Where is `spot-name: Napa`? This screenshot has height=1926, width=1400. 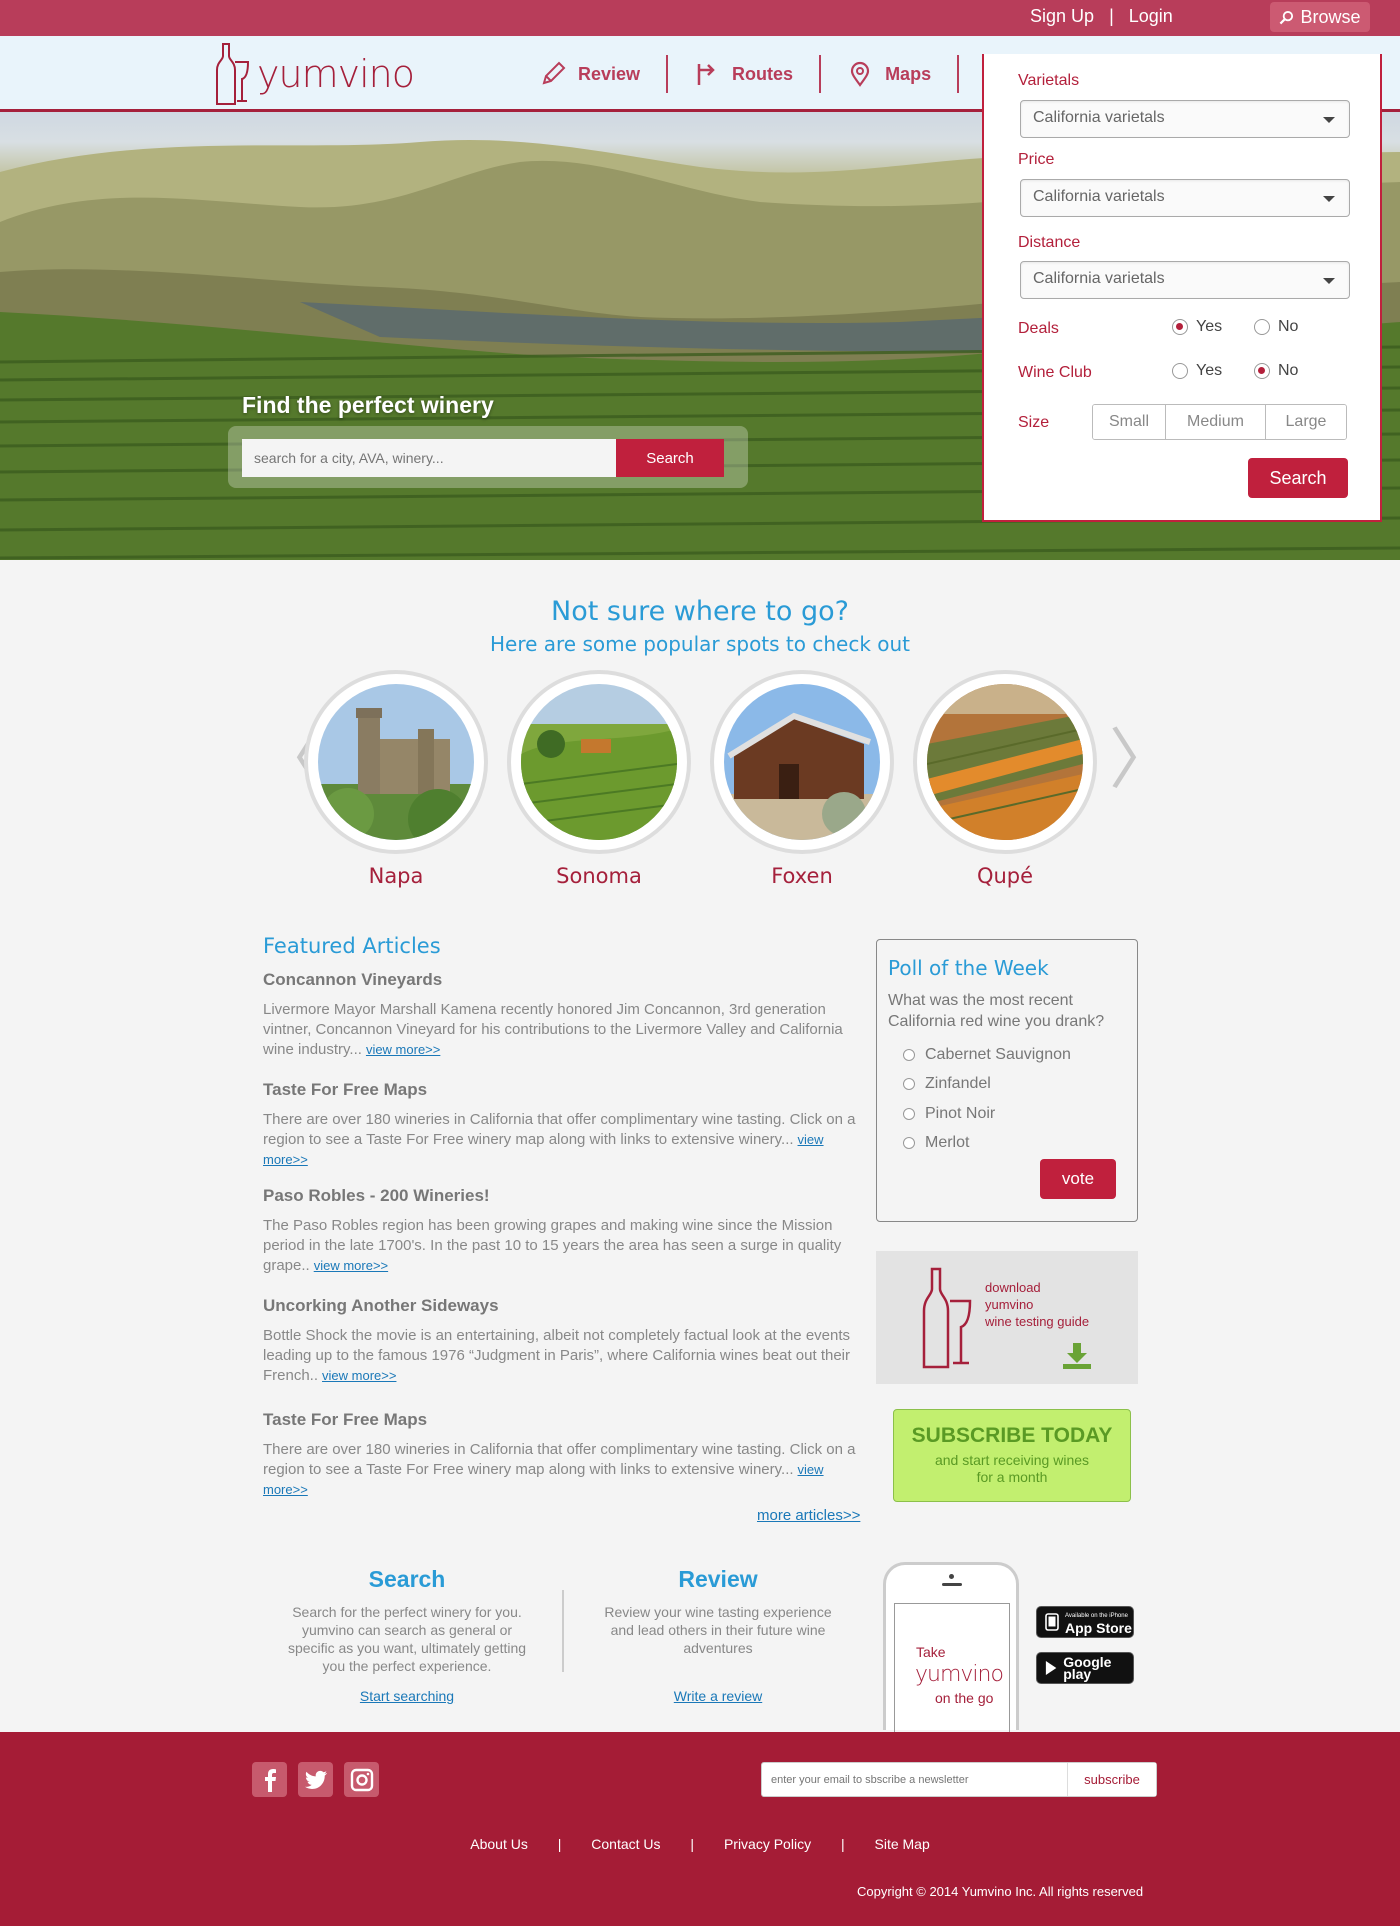
spot-name: Napa is located at coordinates (396, 876).